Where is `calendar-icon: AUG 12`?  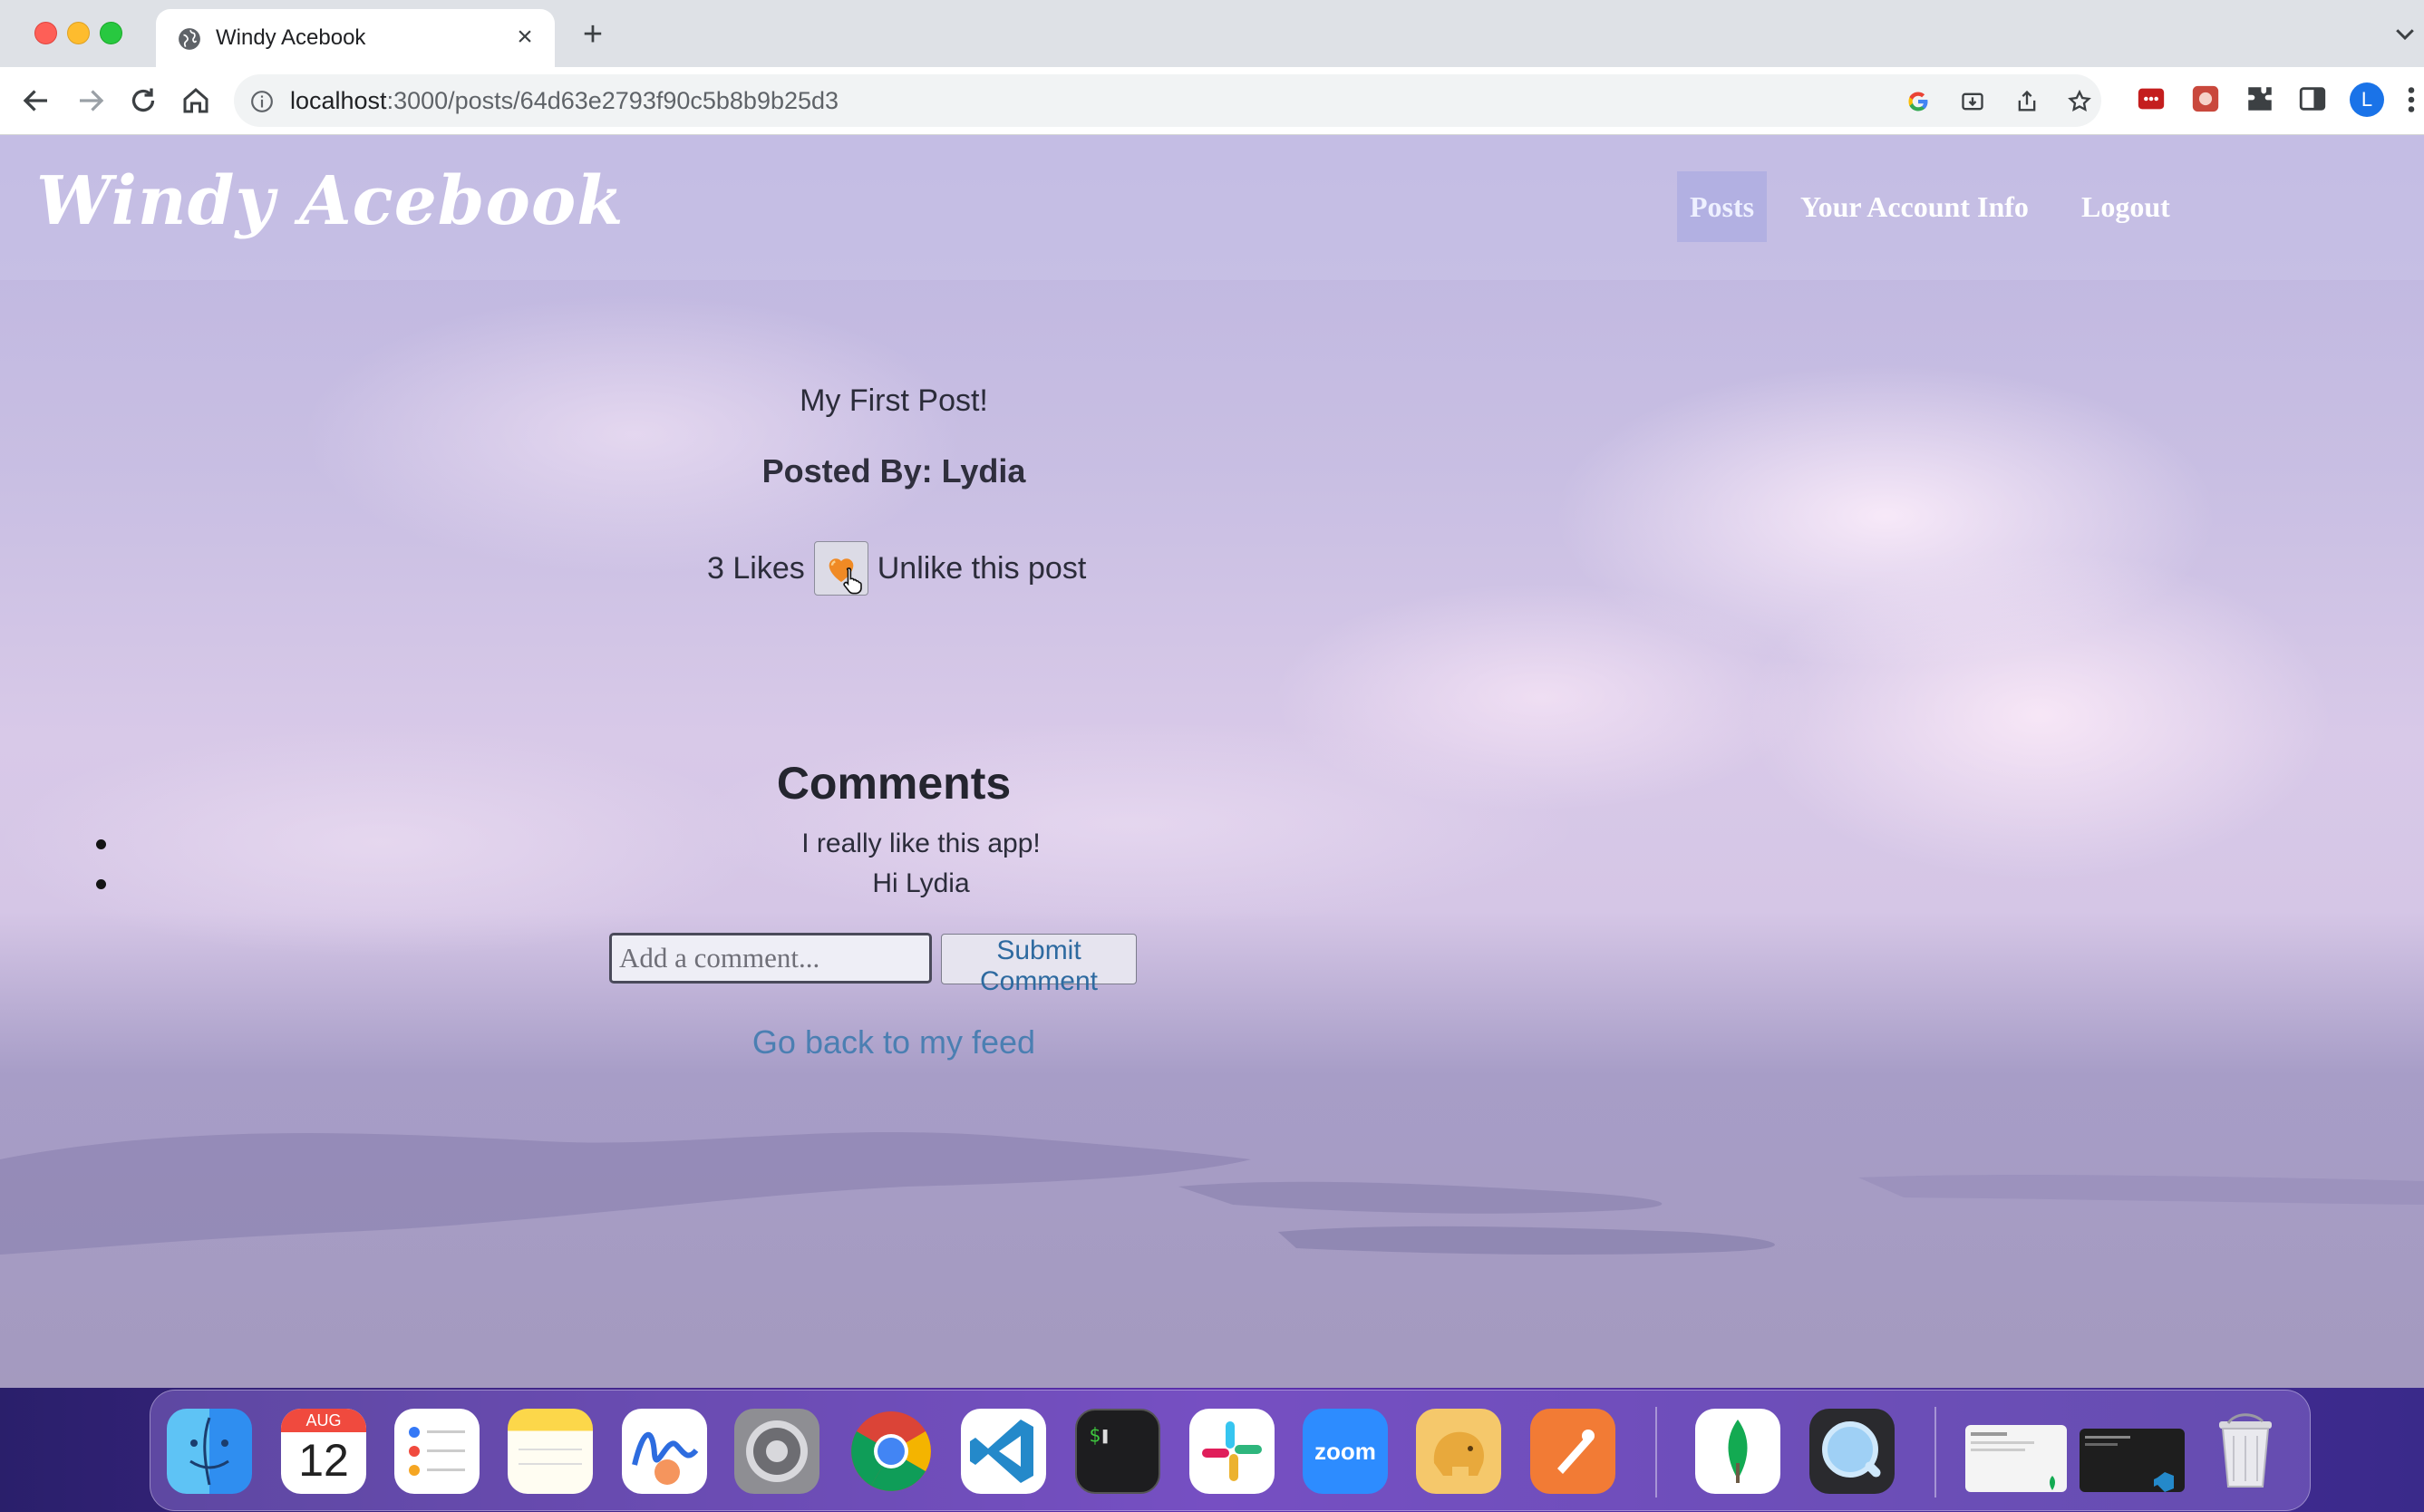
calendar-icon: AUG 12 is located at coordinates (323, 1452).